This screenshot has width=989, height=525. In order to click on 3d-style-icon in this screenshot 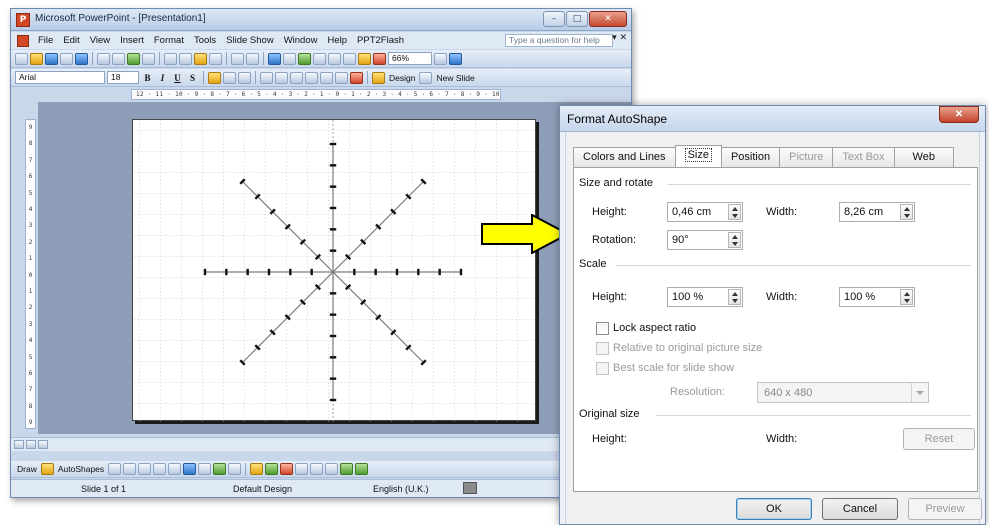, I will do `click(362, 469)`.